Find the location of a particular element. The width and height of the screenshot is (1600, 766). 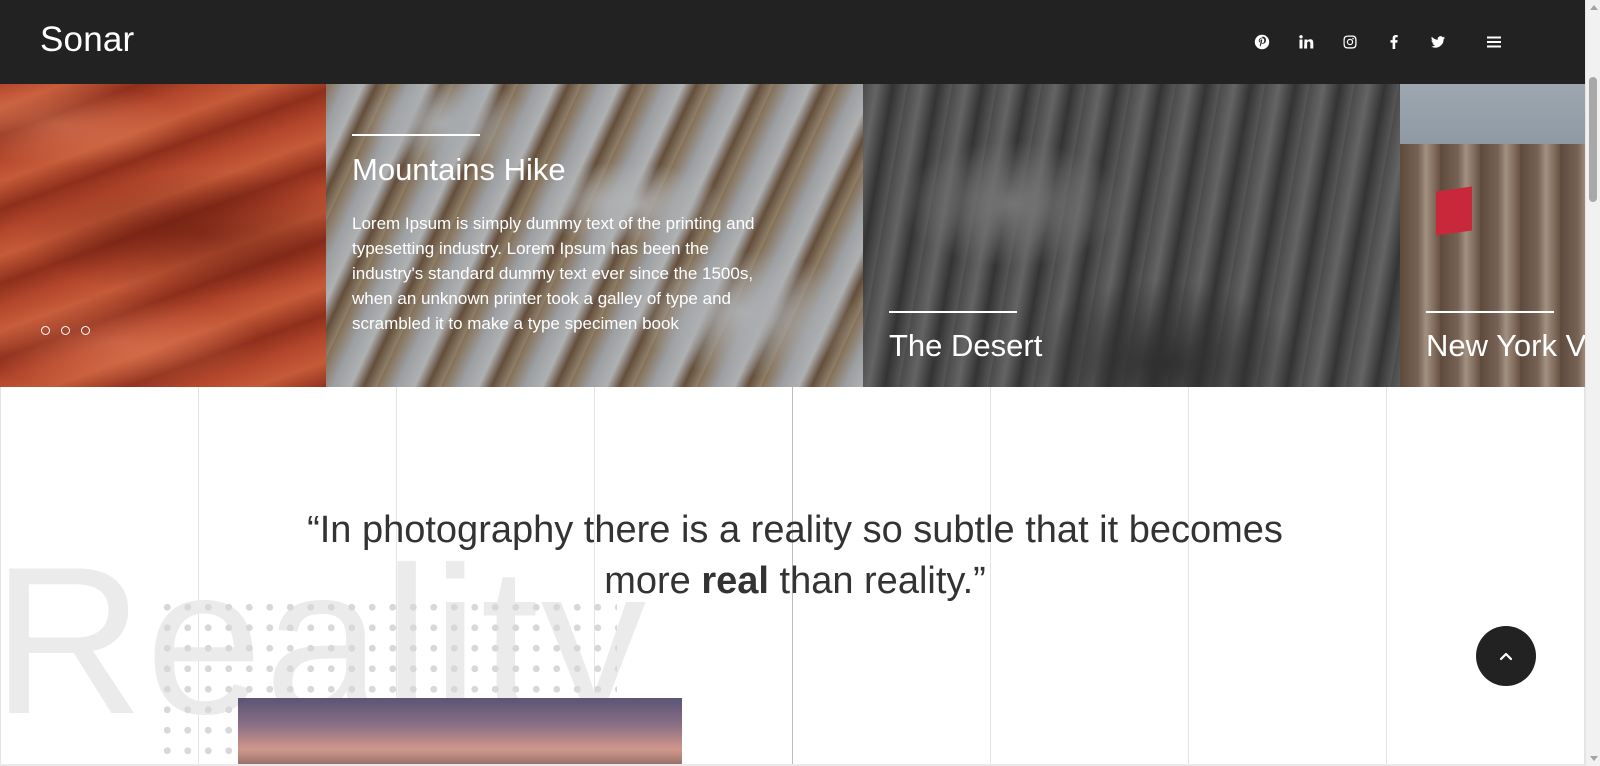

pinterest-icon is located at coordinates (1262, 42).